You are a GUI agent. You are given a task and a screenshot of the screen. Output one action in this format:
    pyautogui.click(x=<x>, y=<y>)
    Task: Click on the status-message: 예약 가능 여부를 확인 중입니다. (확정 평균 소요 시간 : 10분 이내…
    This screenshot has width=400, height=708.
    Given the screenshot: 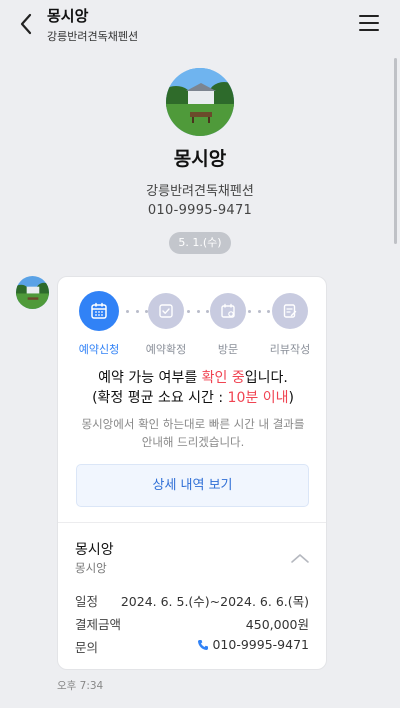 What is the action you would take?
    pyautogui.click(x=192, y=388)
    